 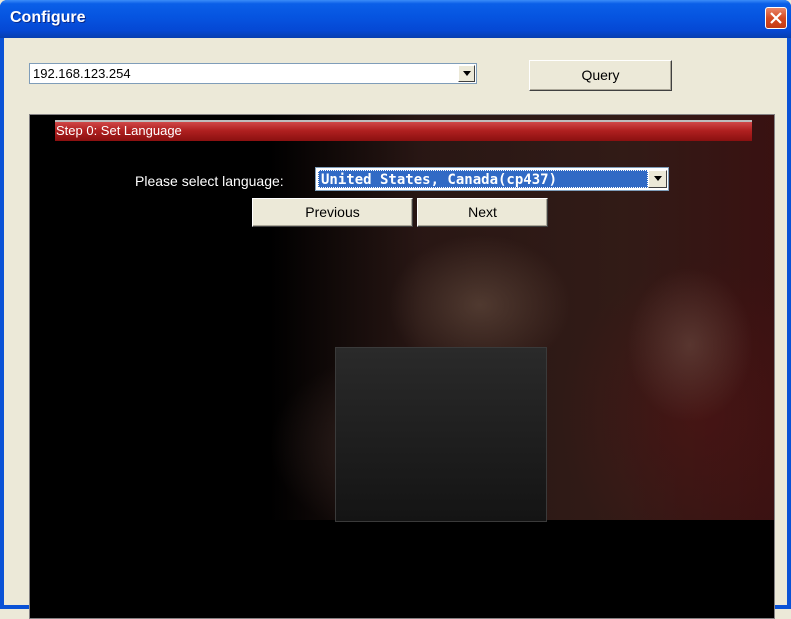 I want to click on address-combobox: 192.168.123.254, so click(x=253, y=73).